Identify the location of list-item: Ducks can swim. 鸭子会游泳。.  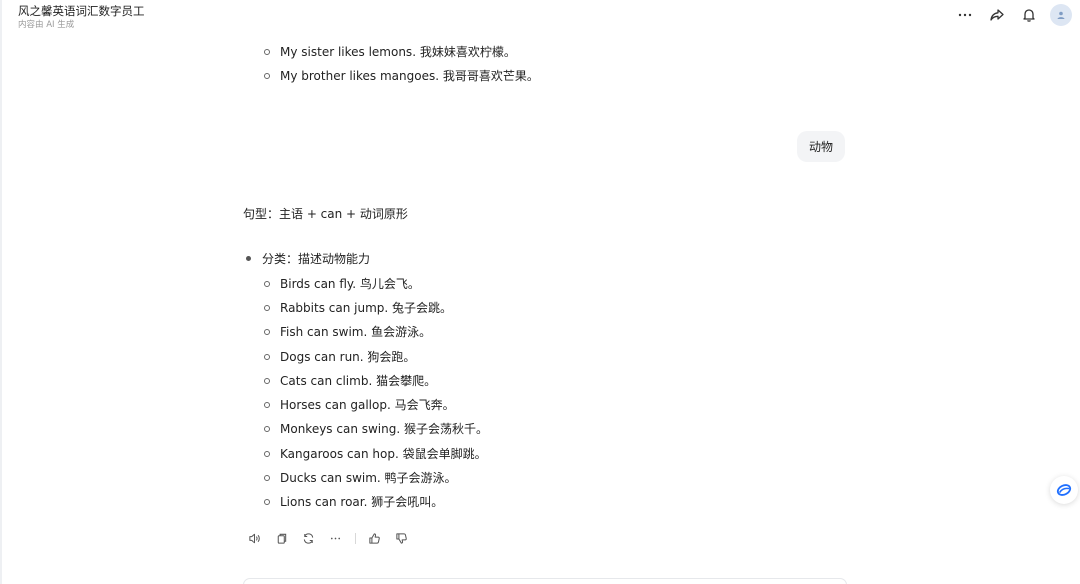
(360, 477).